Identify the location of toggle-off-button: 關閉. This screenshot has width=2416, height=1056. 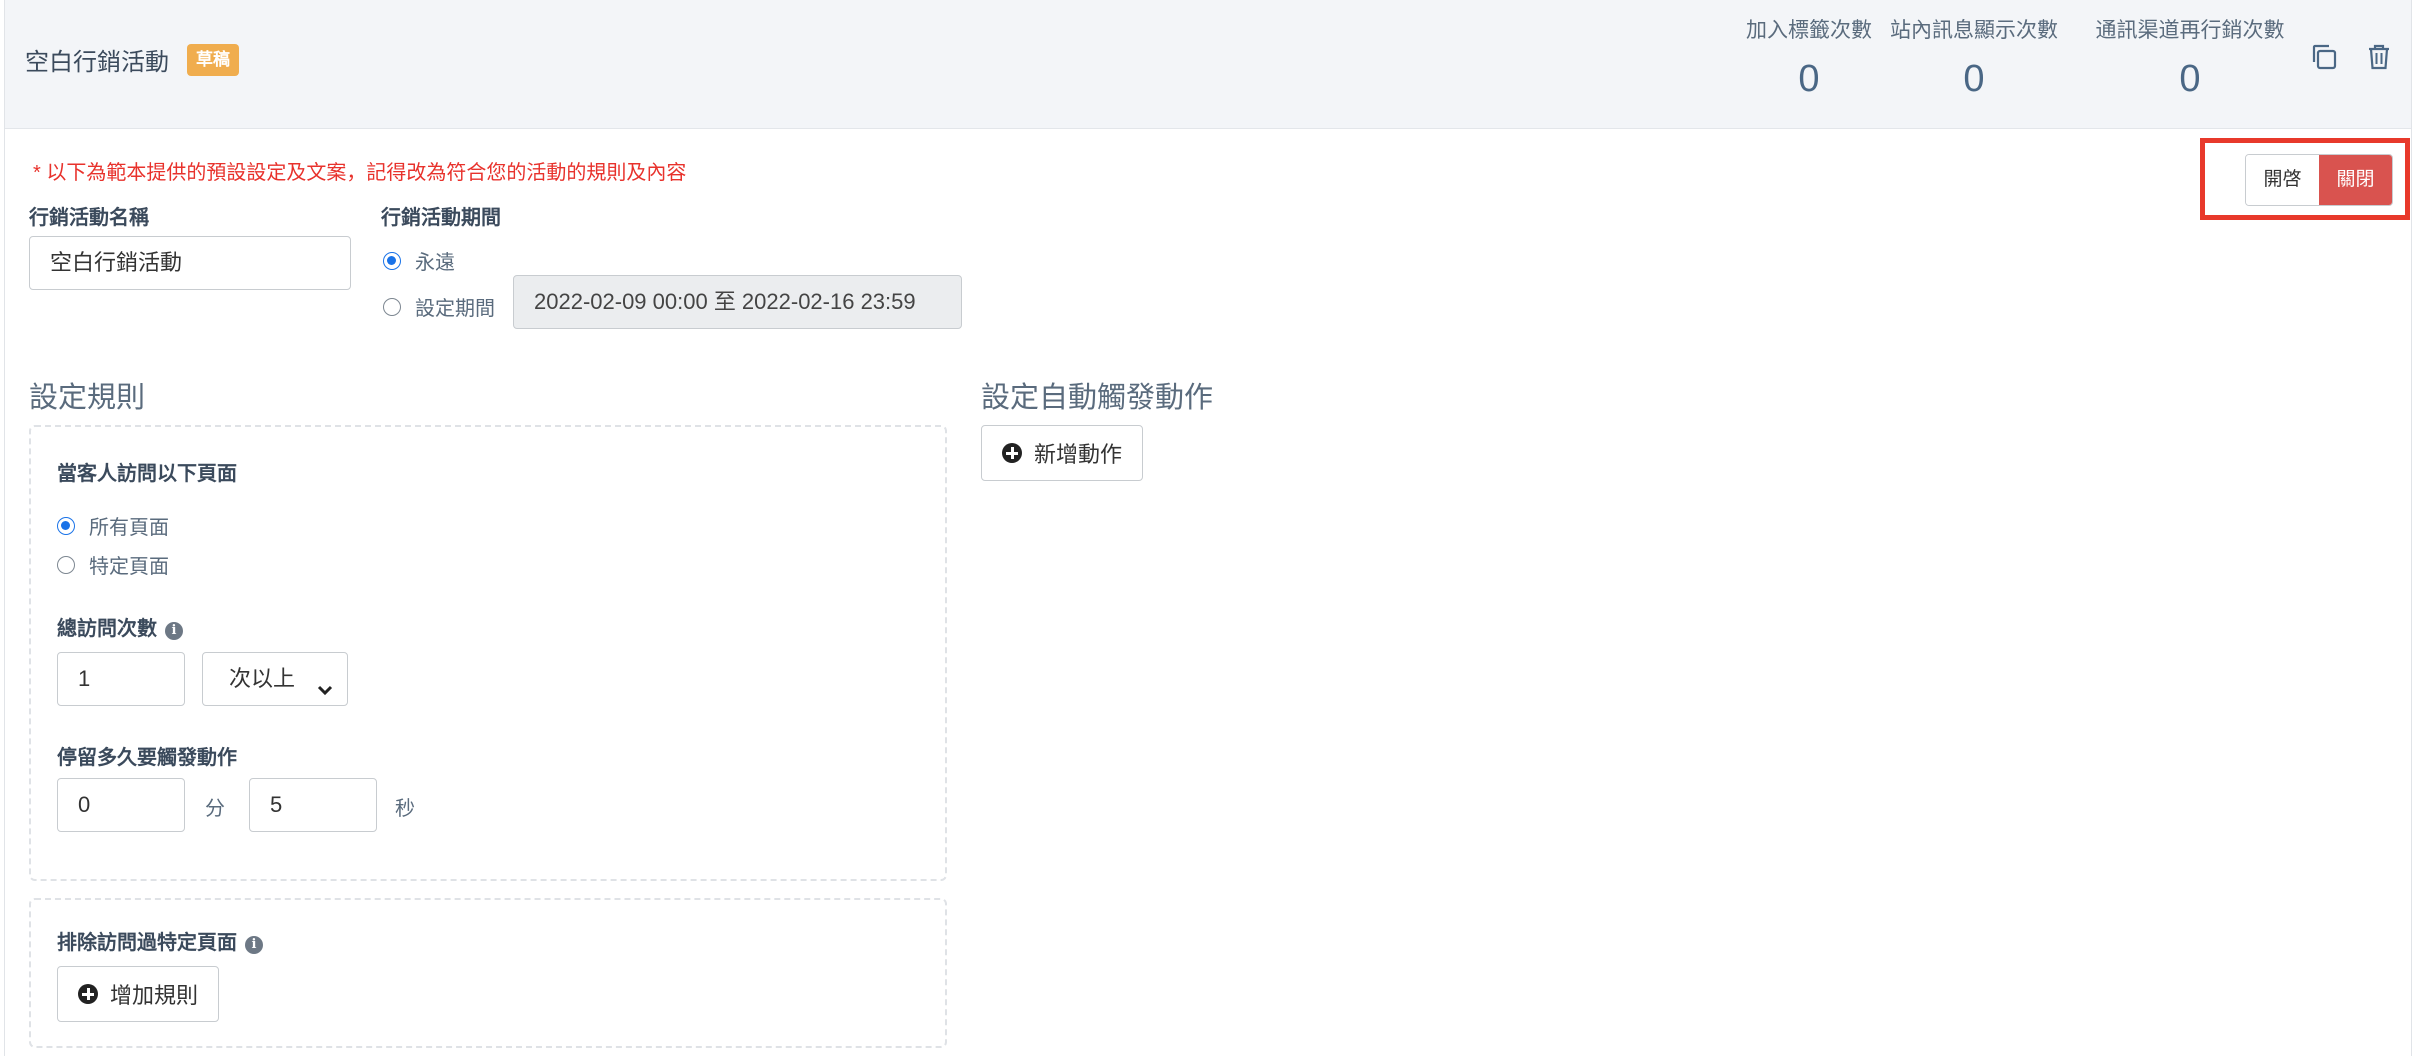
(2355, 180).